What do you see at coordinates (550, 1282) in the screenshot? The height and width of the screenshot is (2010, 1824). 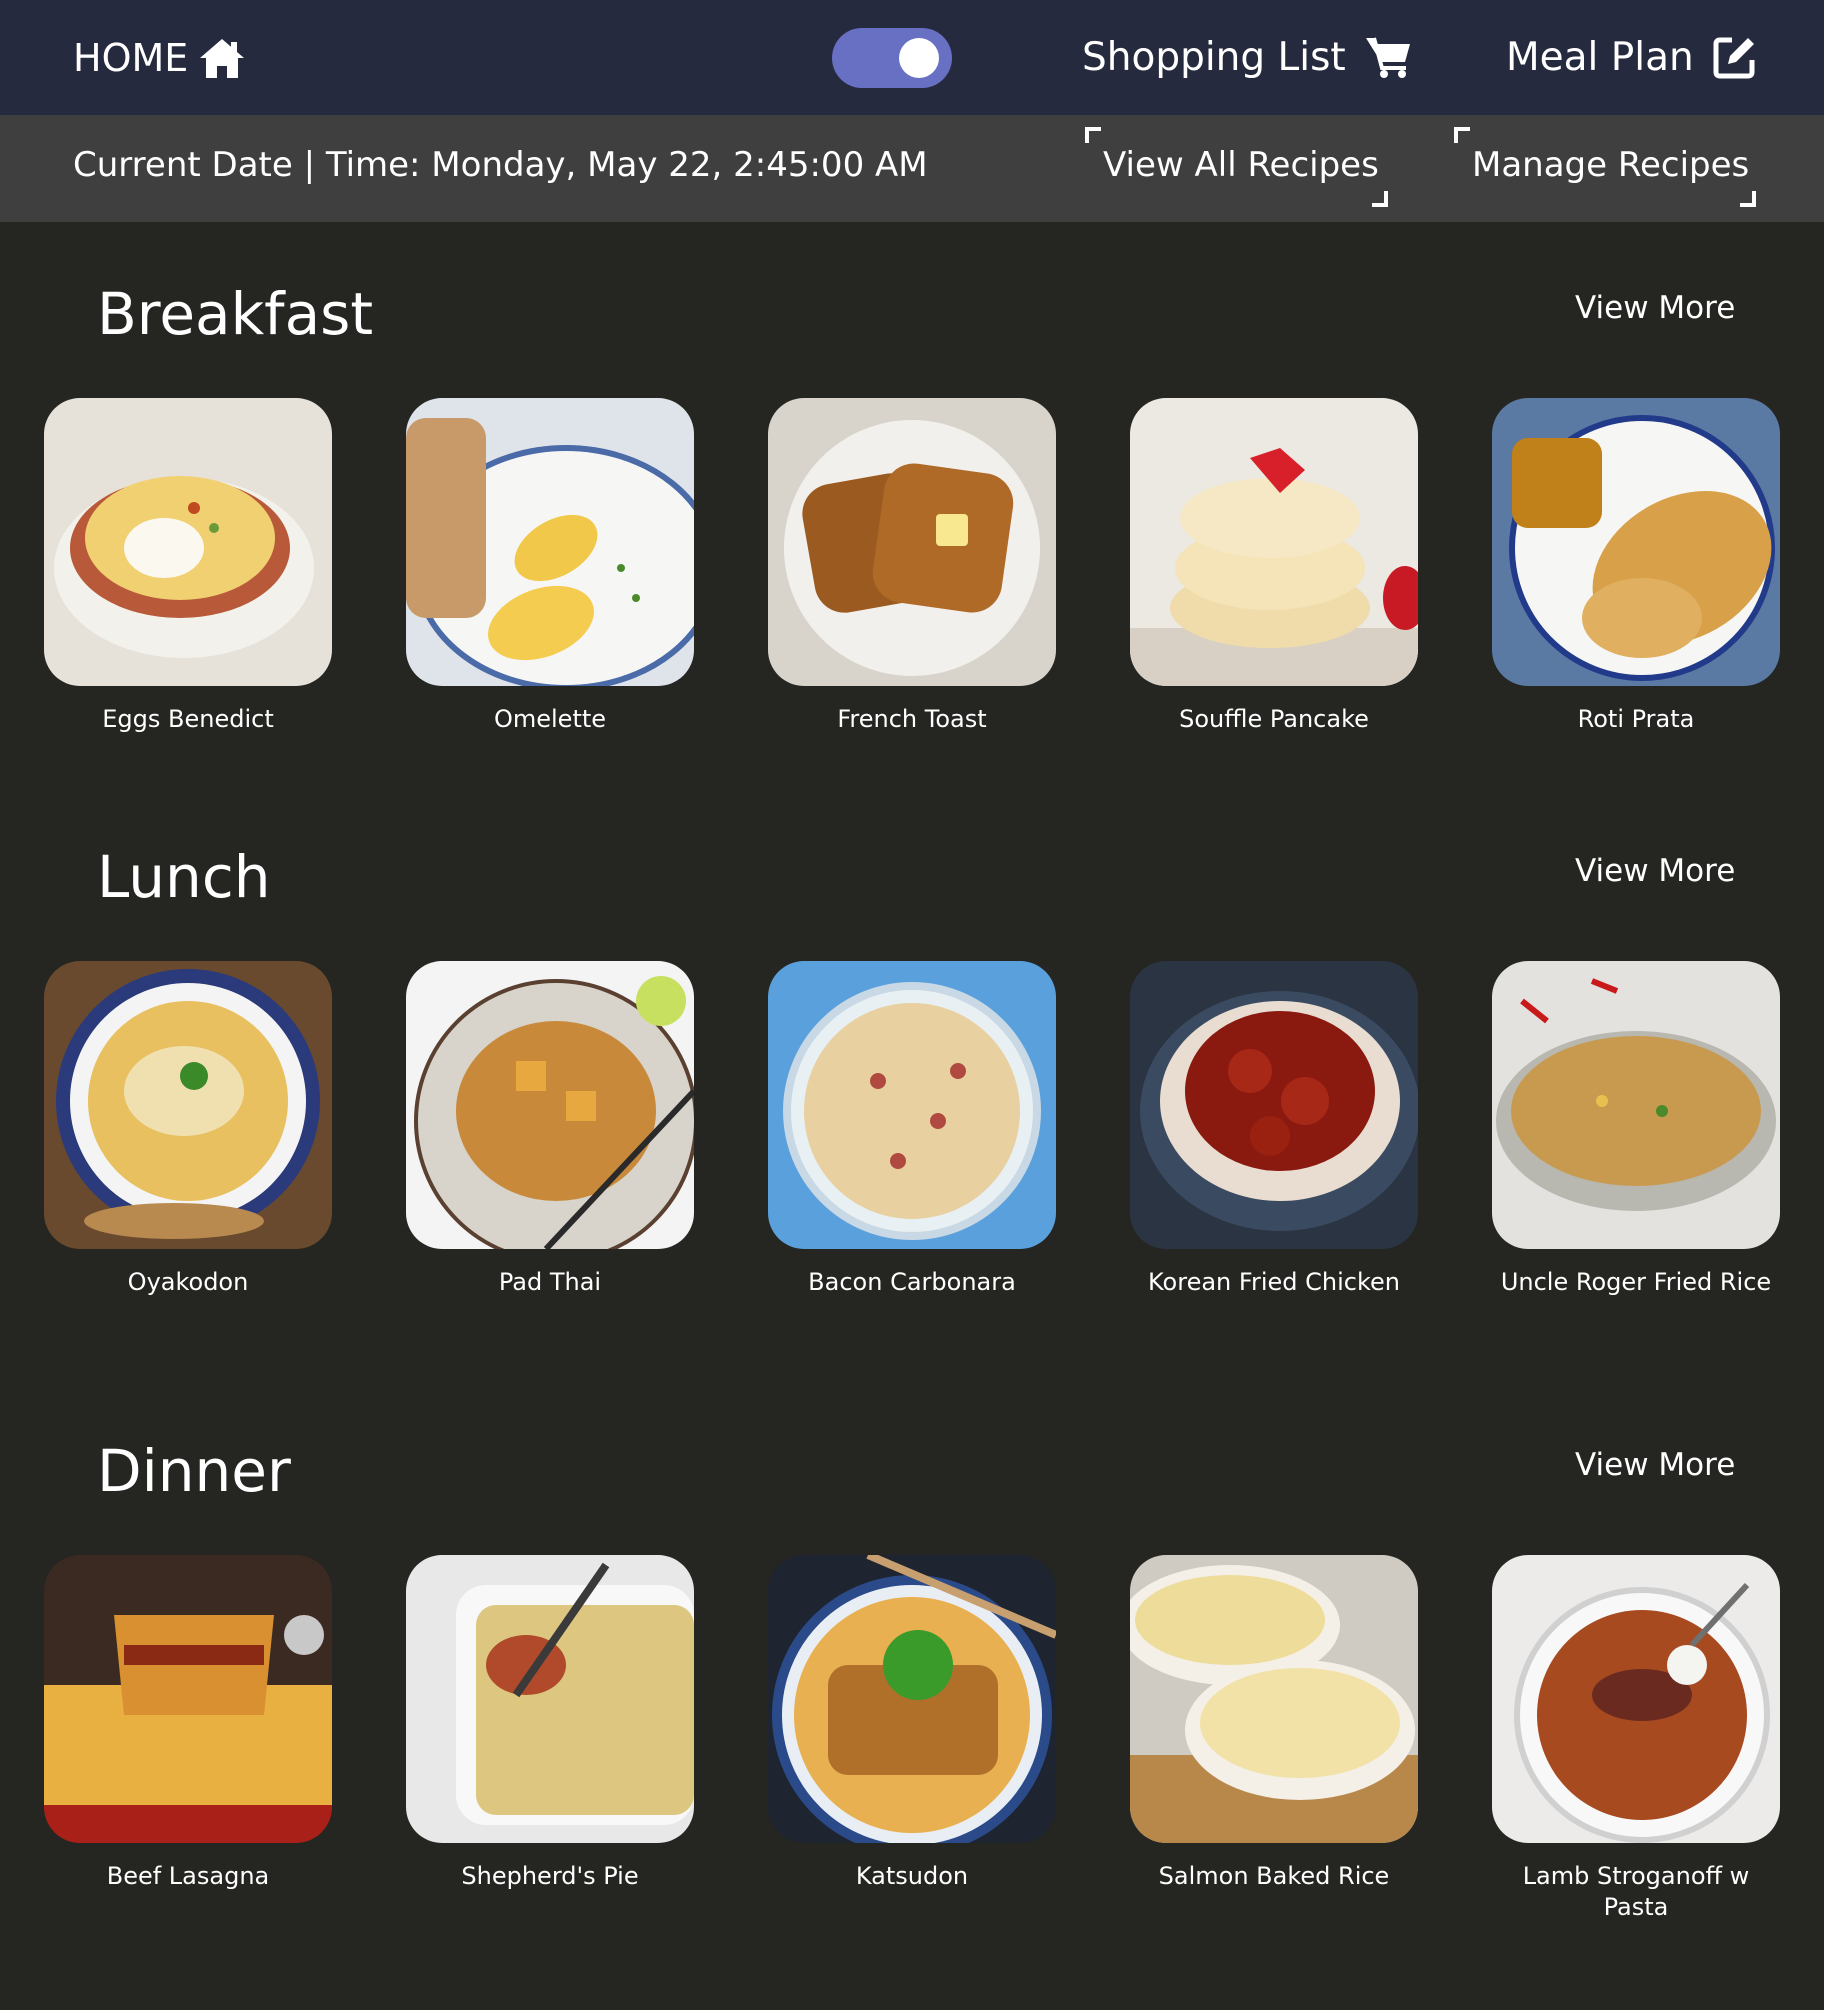 I see `recipe-name: Pad Thai` at bounding box center [550, 1282].